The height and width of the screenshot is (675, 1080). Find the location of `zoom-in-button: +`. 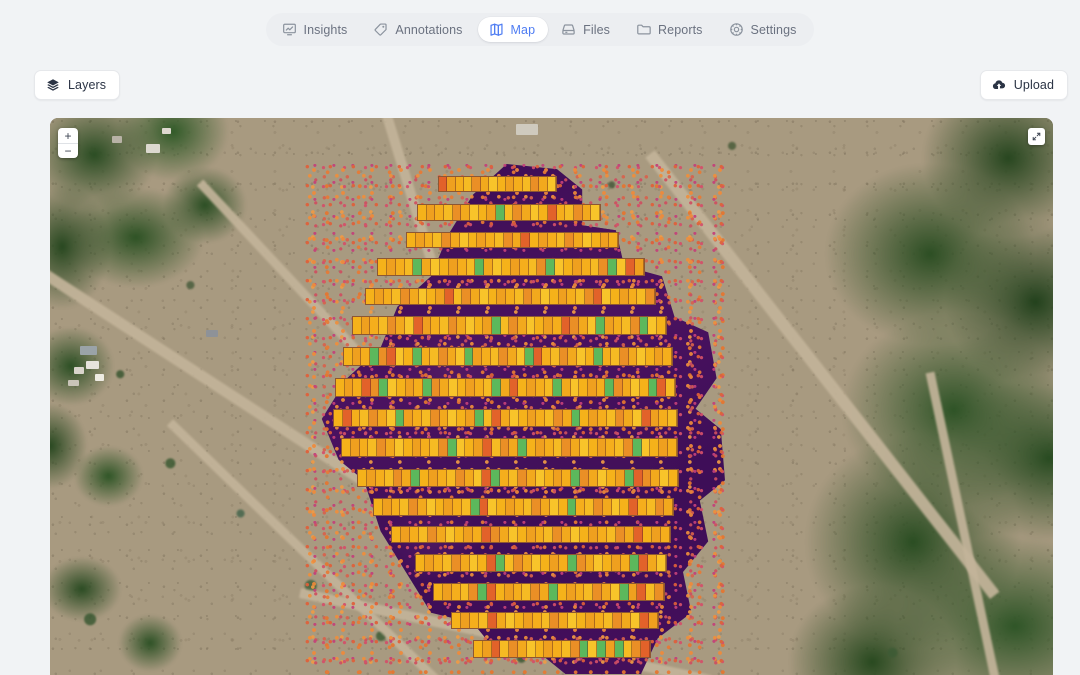

zoom-in-button: + is located at coordinates (68, 135).